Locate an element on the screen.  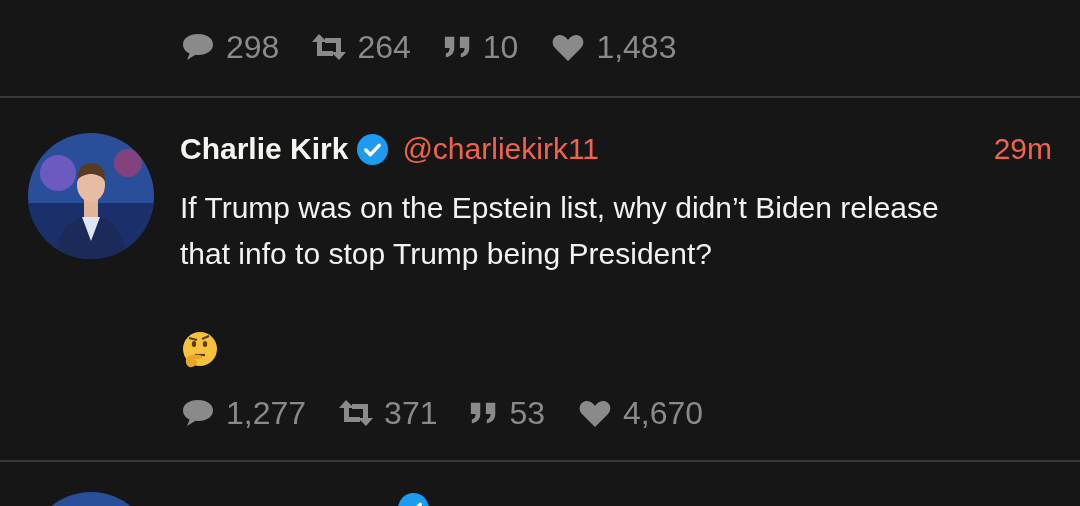
retweet-count: 264 is located at coordinates (384, 47).